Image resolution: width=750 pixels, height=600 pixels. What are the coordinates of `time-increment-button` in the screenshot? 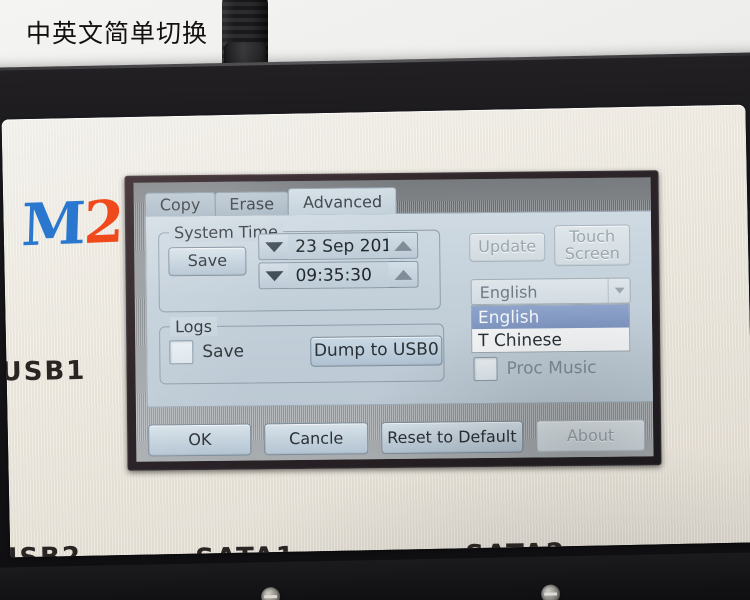 It's located at (403, 274).